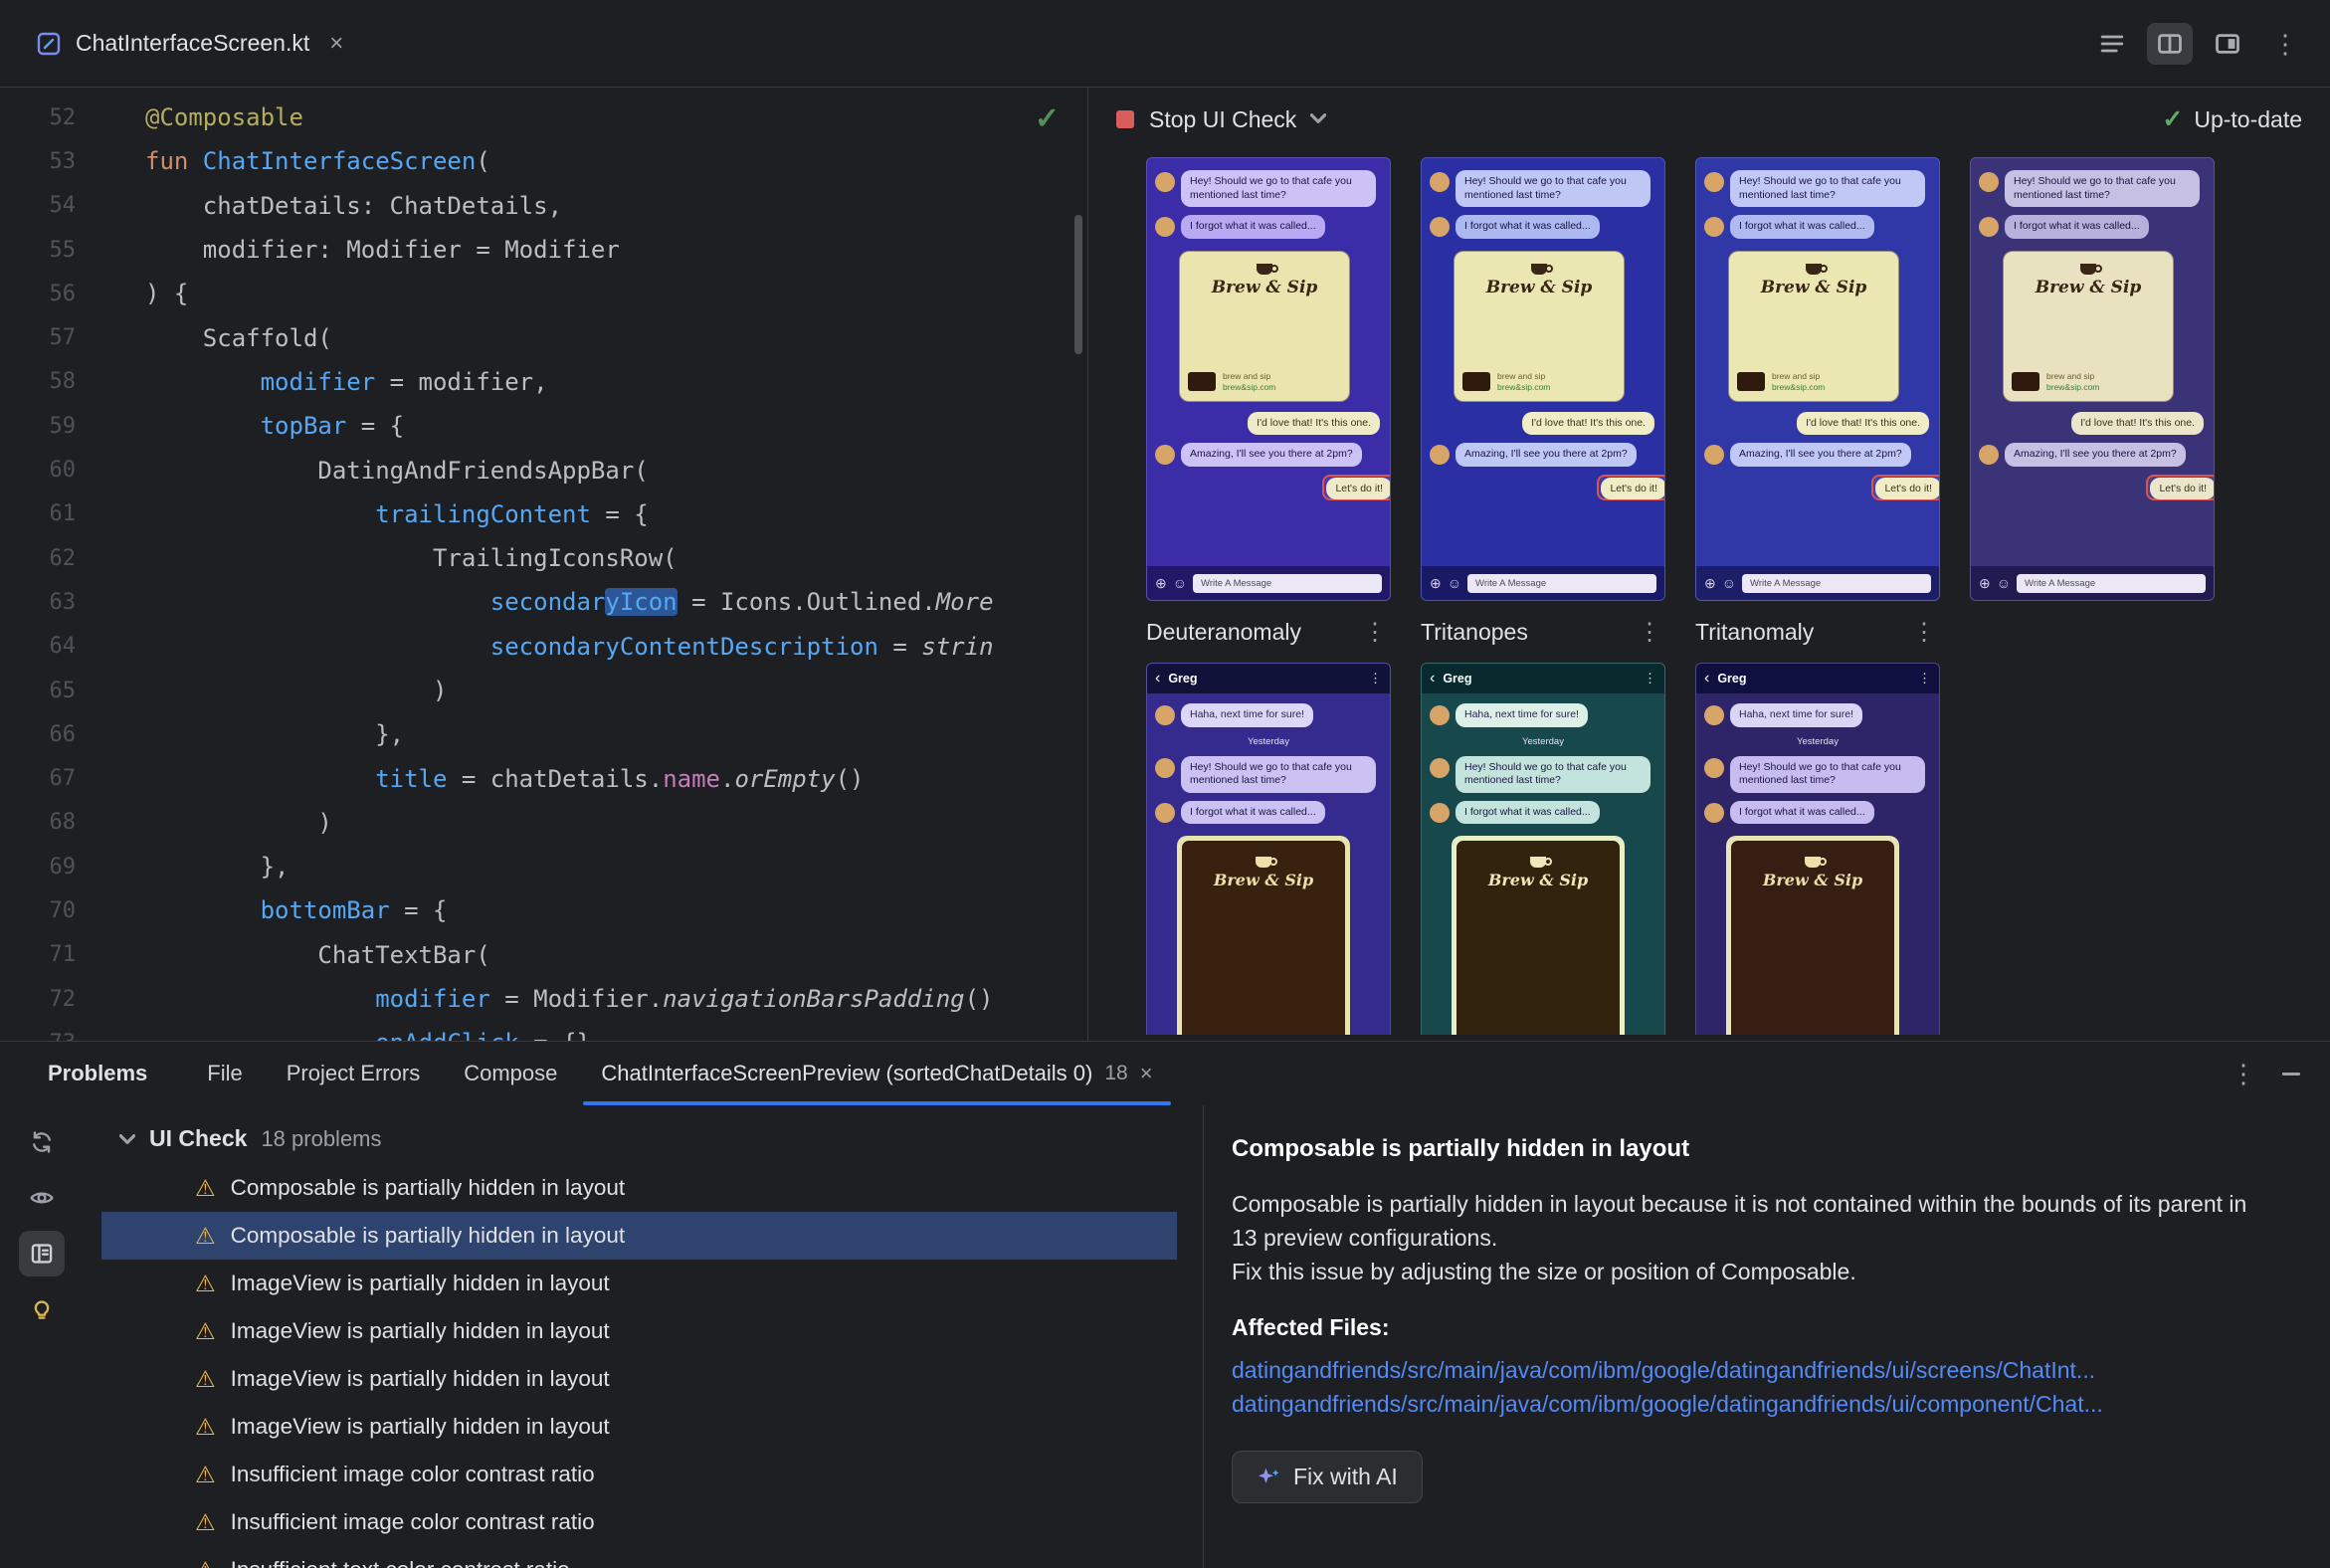 This screenshot has height=1568, width=2330. I want to click on chevron-down-icon, so click(1318, 119).